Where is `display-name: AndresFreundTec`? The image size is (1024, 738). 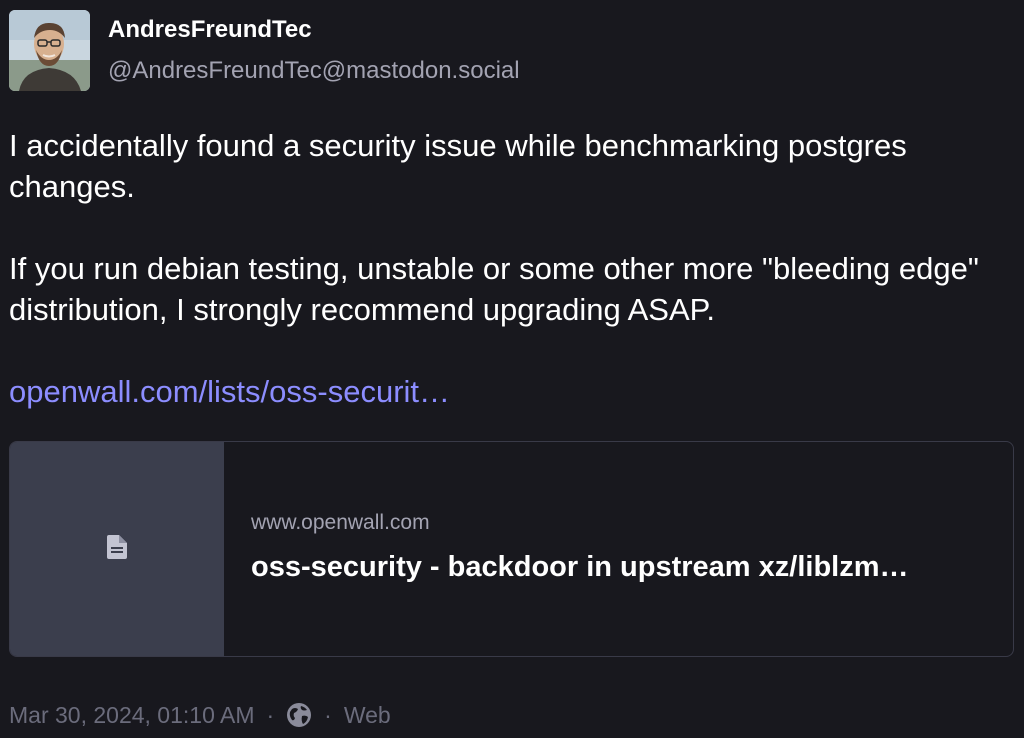 display-name: AndresFreundTec is located at coordinates (314, 30).